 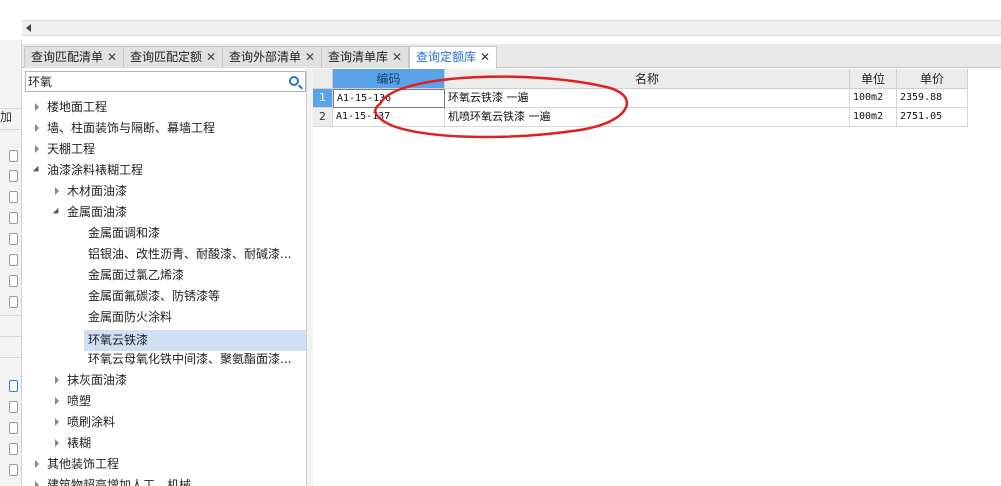 What do you see at coordinates (389, 117) in the screenshot?
I see `cell-code: A1-15-137` at bounding box center [389, 117].